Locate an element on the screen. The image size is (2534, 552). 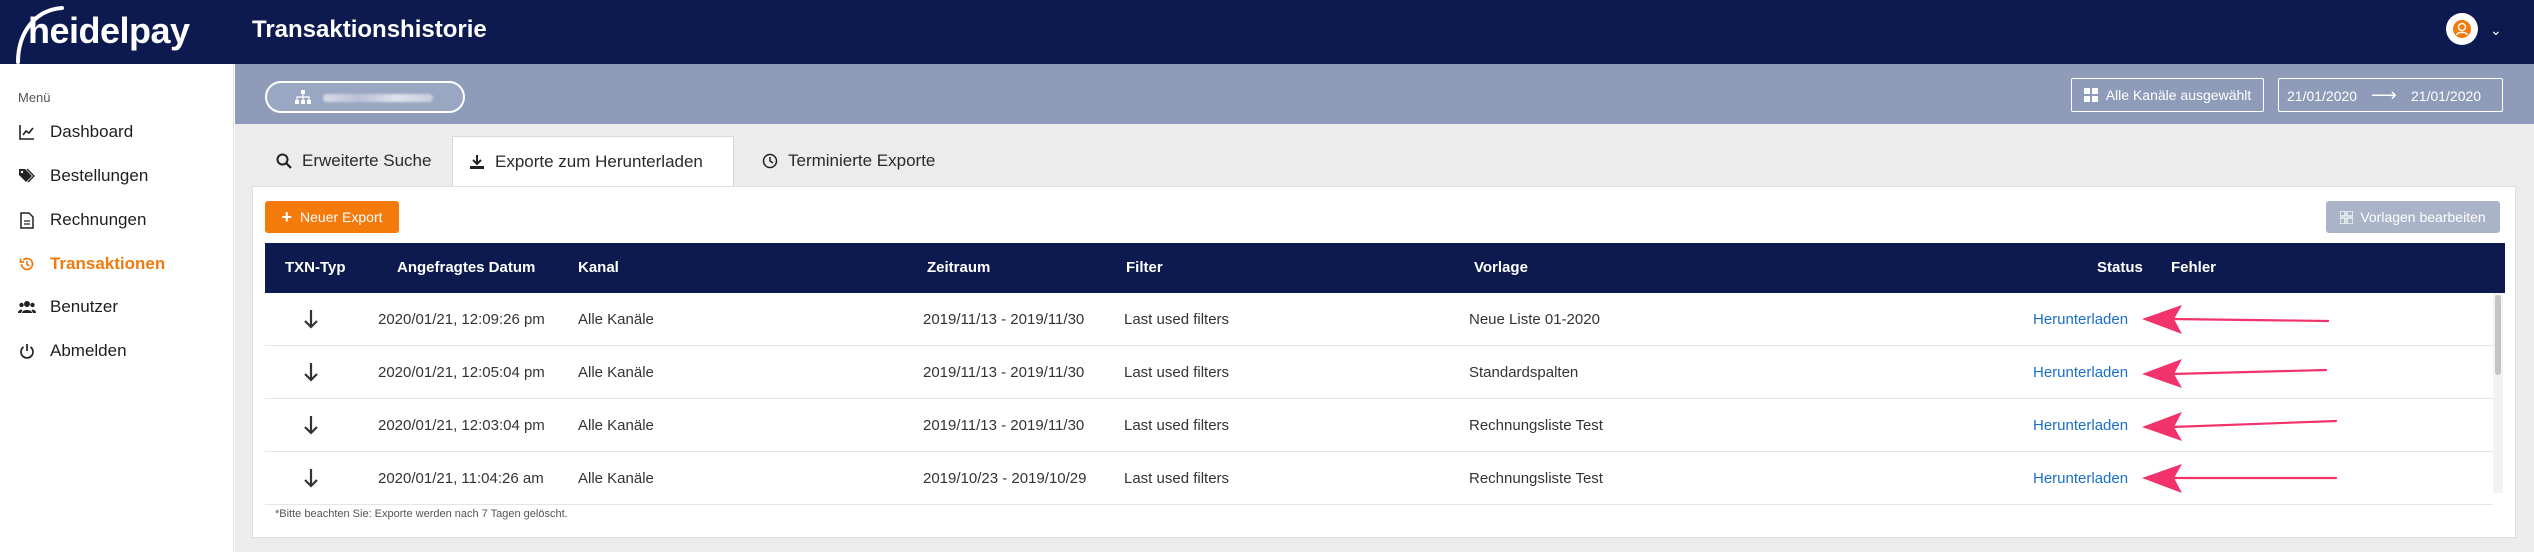
download-icon is located at coordinates (477, 162).